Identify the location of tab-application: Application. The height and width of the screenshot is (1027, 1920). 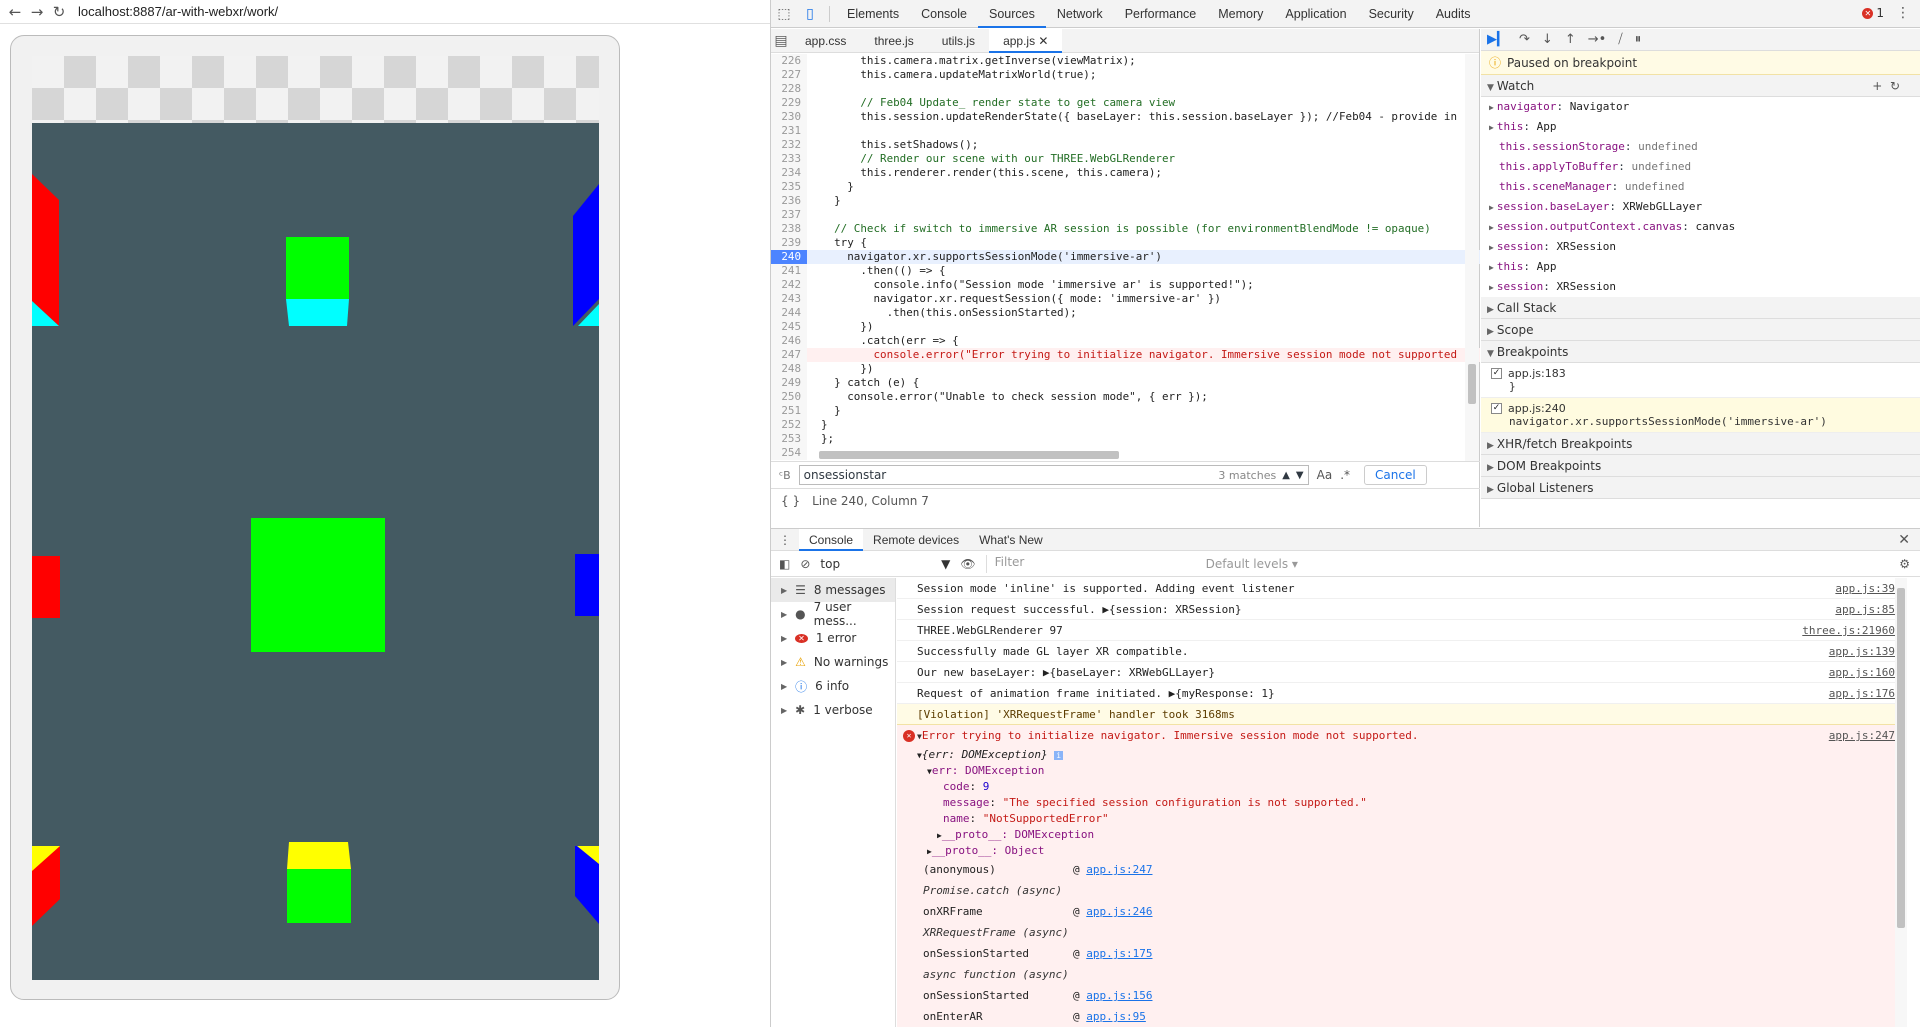
(1315, 14).